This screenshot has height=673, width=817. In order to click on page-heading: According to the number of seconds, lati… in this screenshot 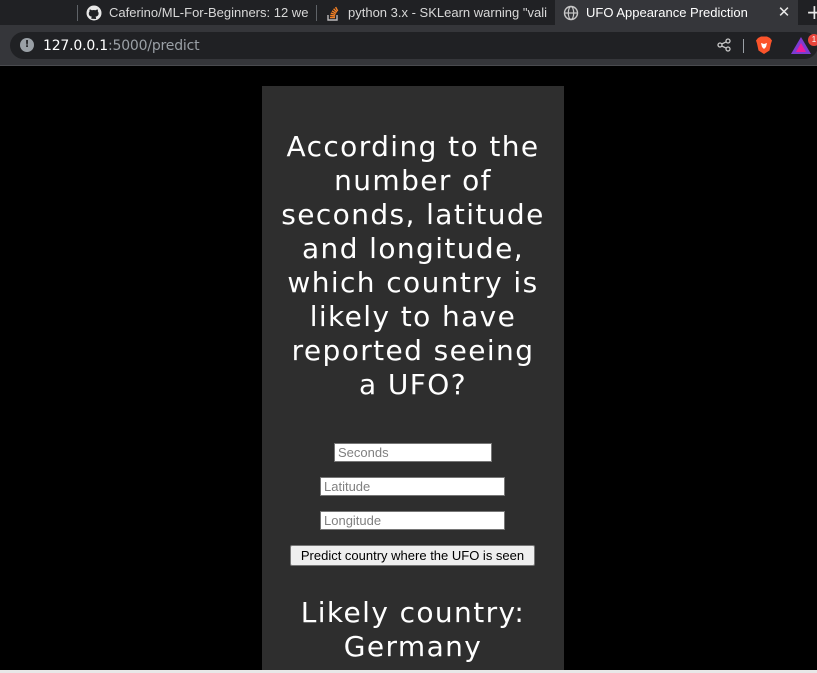, I will do `click(413, 265)`.